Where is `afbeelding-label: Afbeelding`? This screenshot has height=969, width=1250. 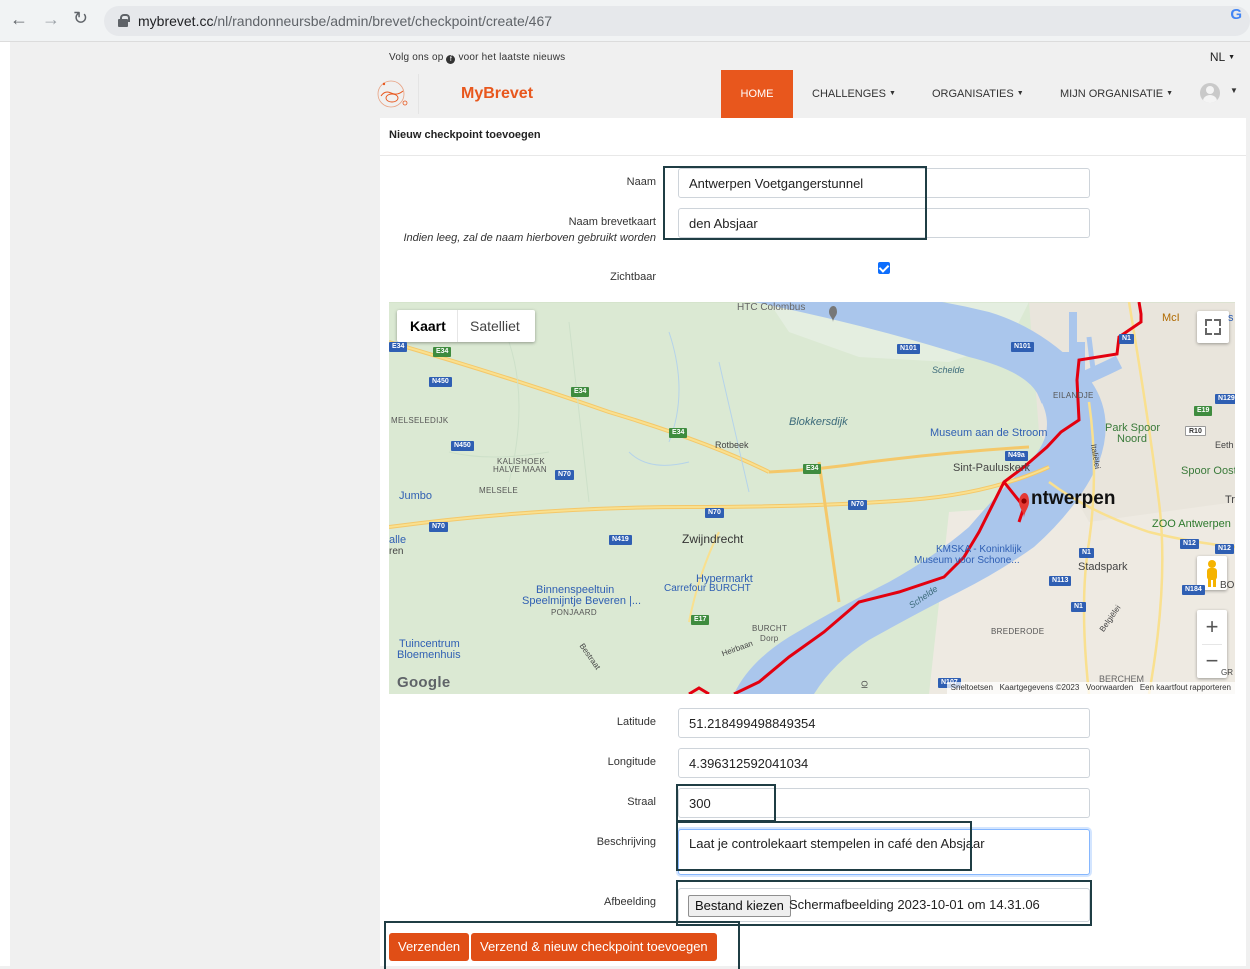 afbeelding-label: Afbeelding is located at coordinates (630, 902).